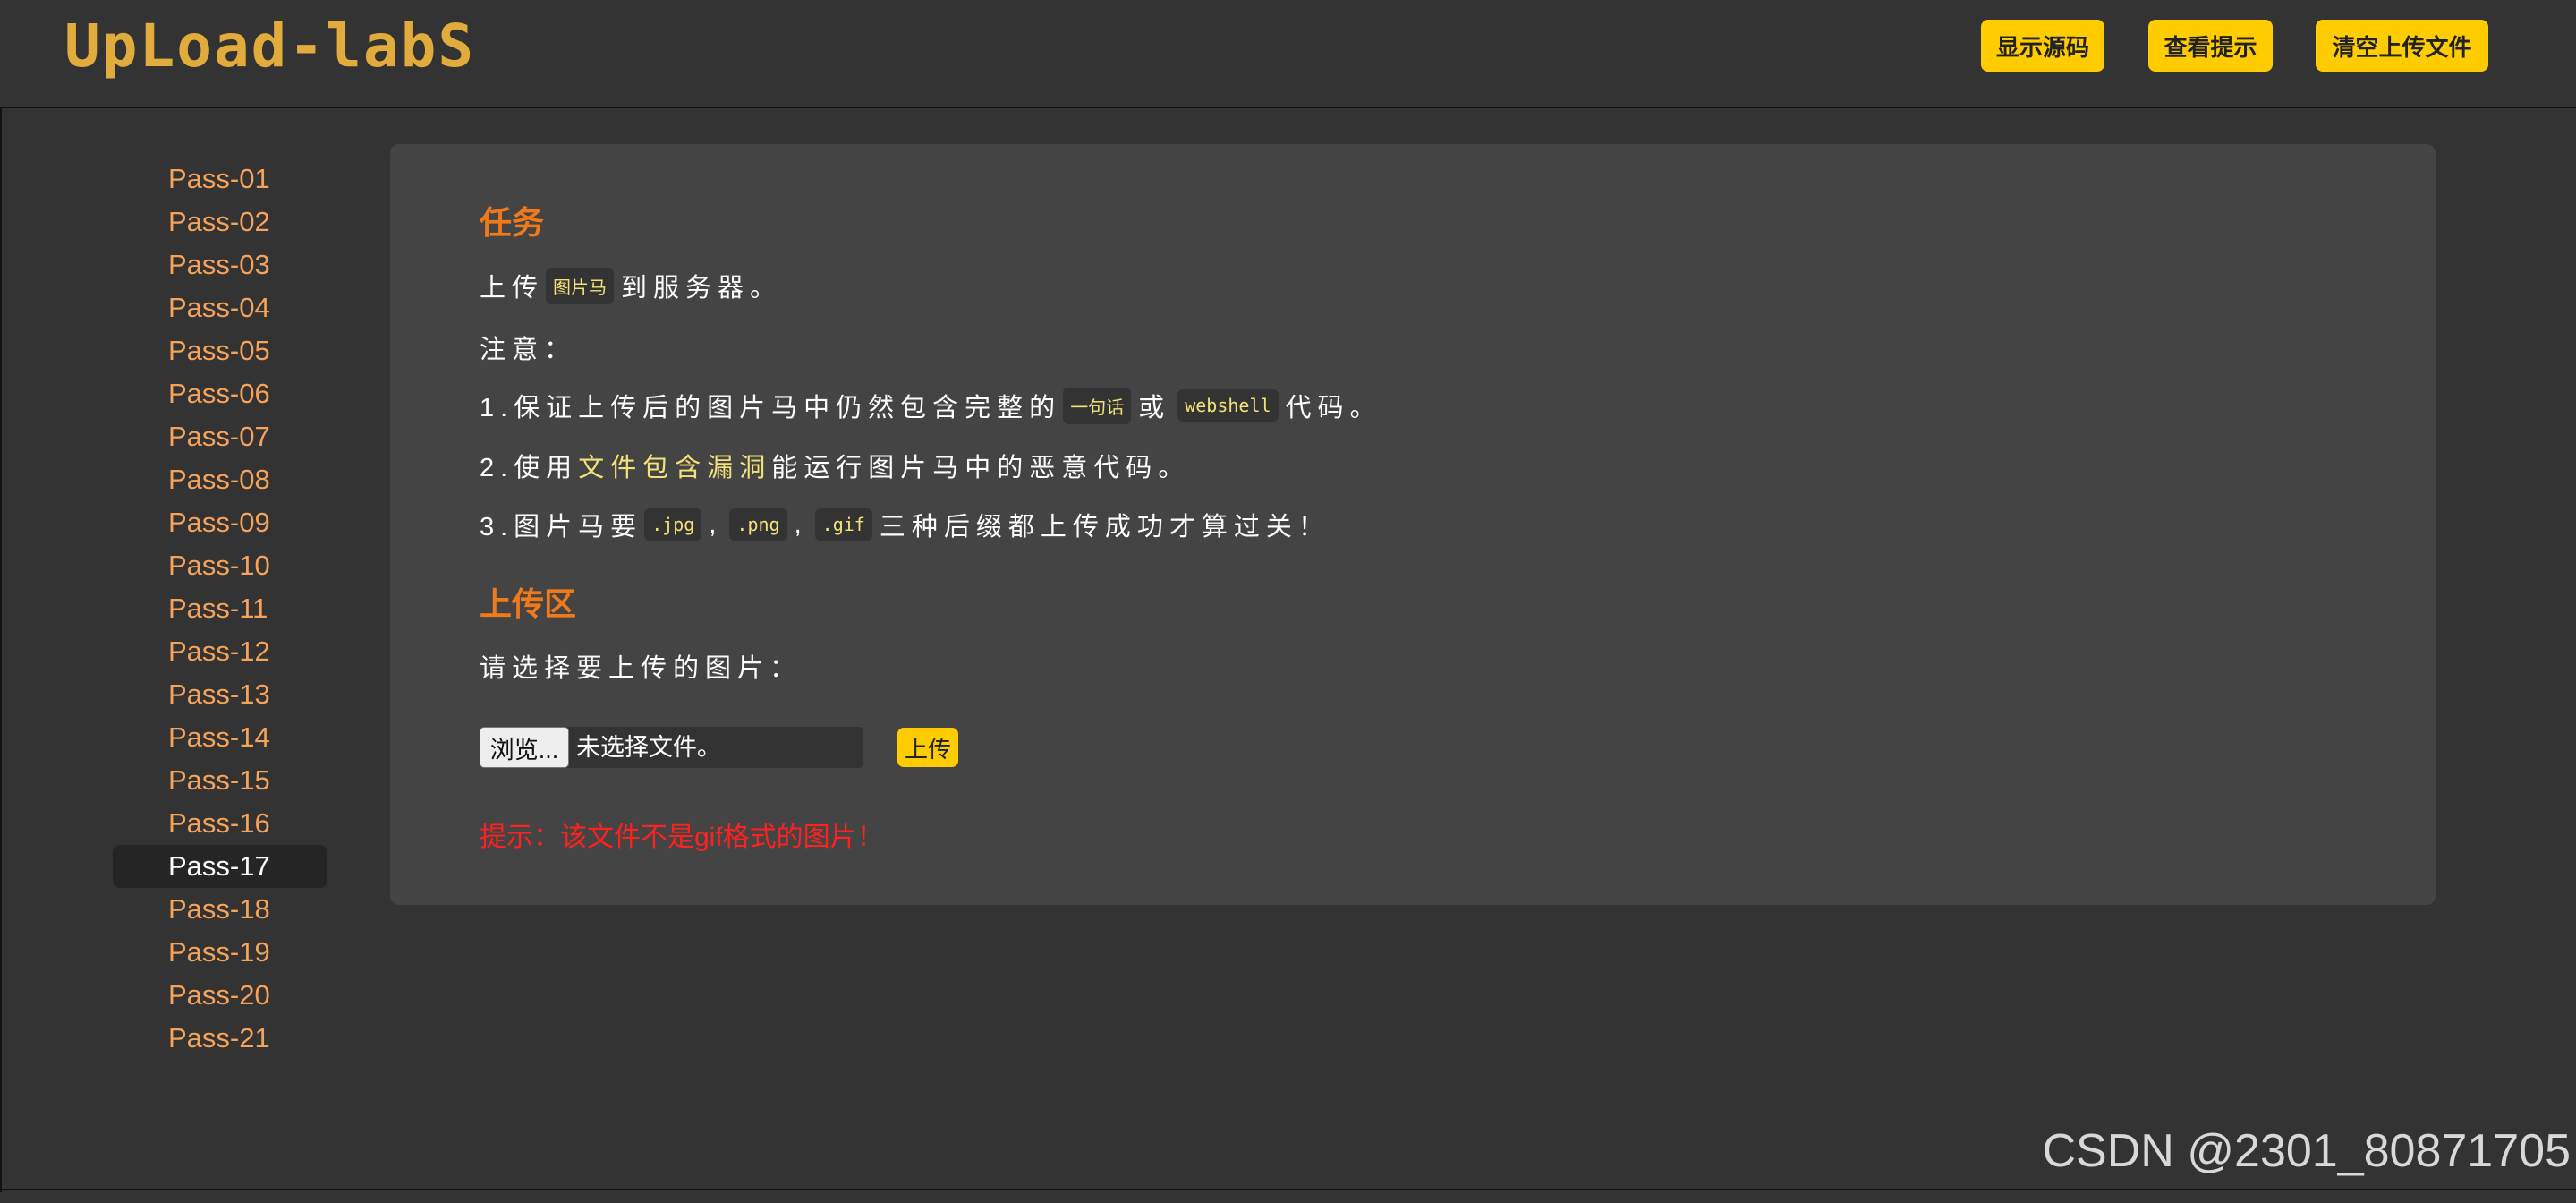  Describe the element at coordinates (220, 651) in the screenshot. I see `sidebar-item-pass-12: Pass-12` at that location.